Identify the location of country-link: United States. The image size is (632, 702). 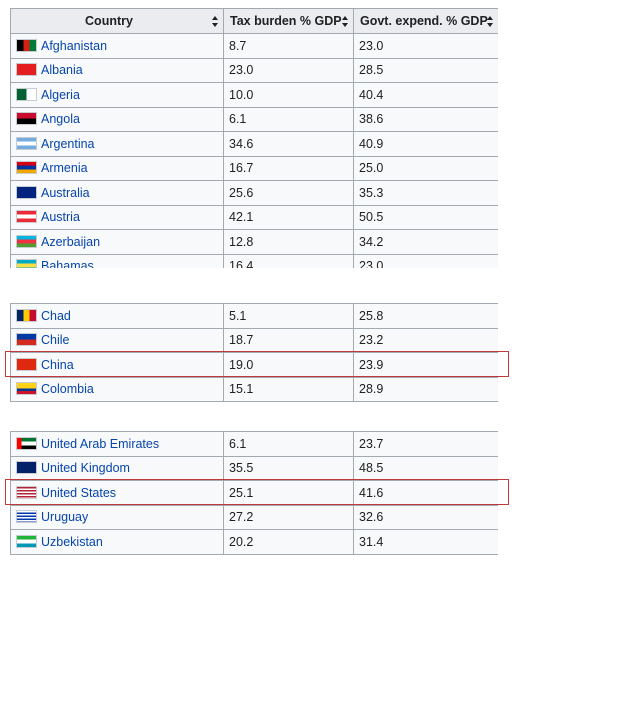
(78, 493).